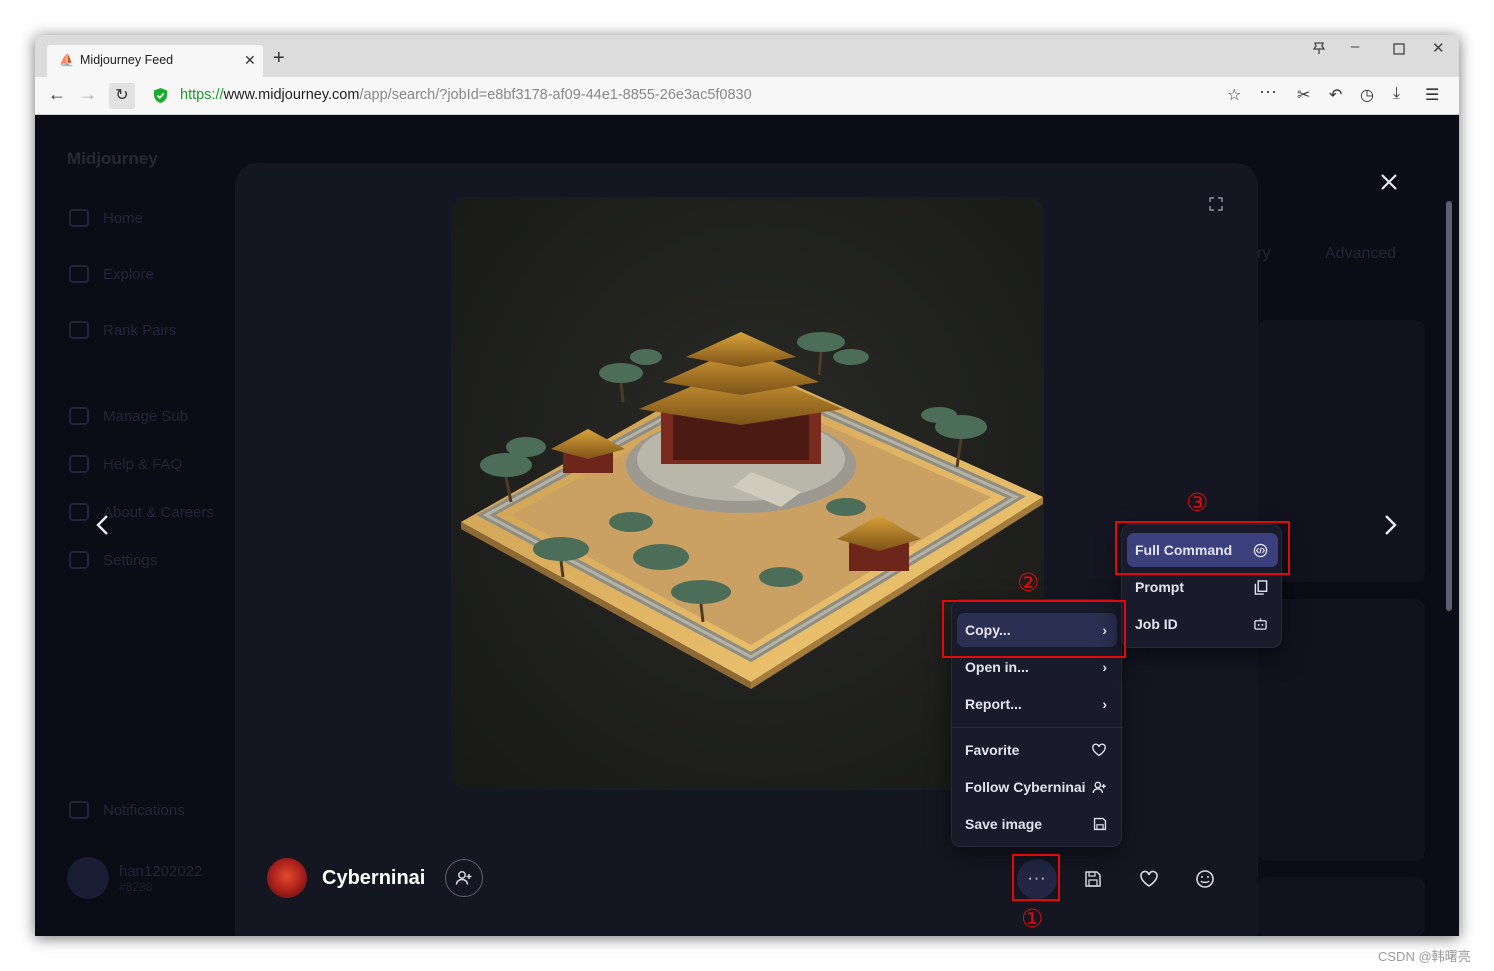  Describe the element at coordinates (1261, 587) in the screenshot. I see `copy-icon` at that location.